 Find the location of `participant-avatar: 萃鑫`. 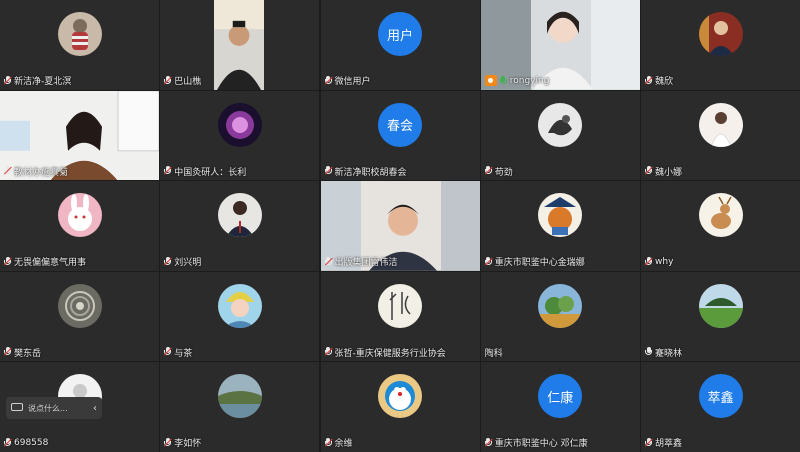

participant-avatar: 萃鑫 is located at coordinates (720, 396).